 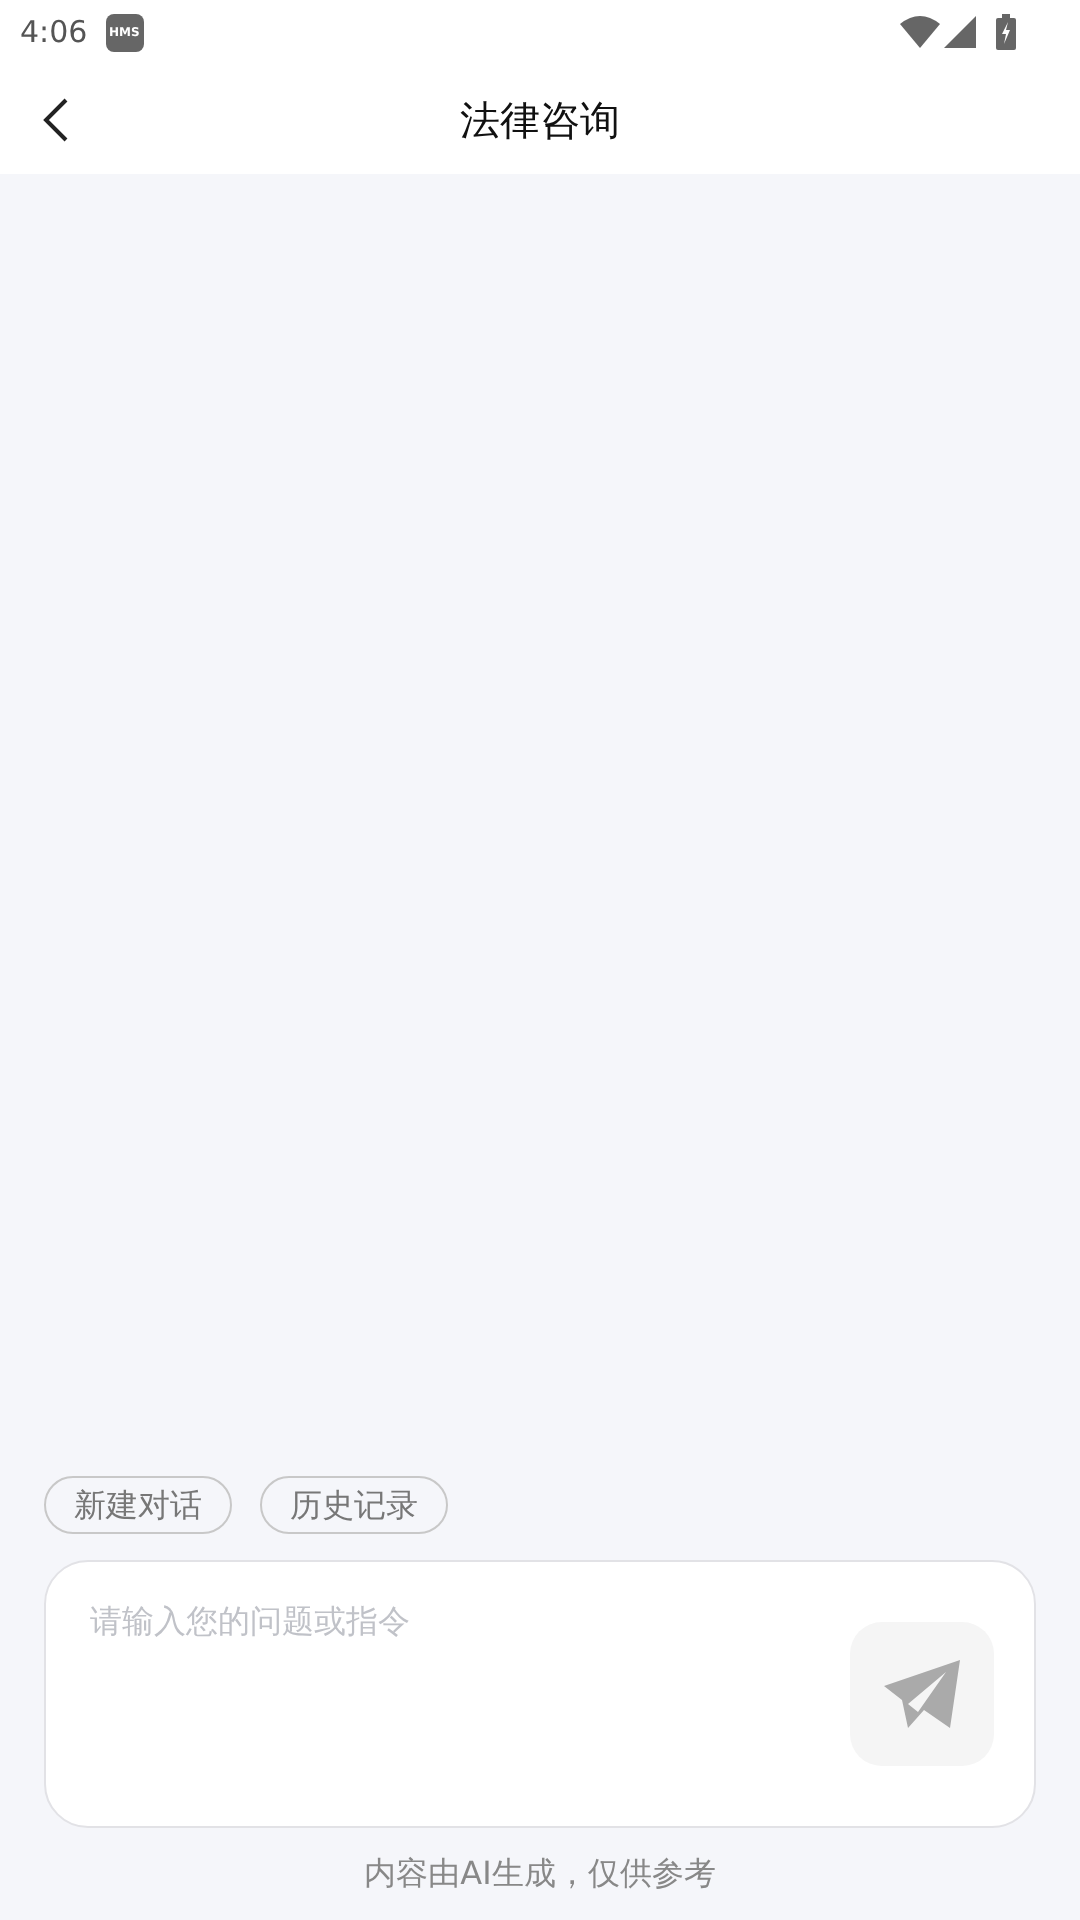 What do you see at coordinates (54, 32) in the screenshot?
I see `status-time: 4:06` at bounding box center [54, 32].